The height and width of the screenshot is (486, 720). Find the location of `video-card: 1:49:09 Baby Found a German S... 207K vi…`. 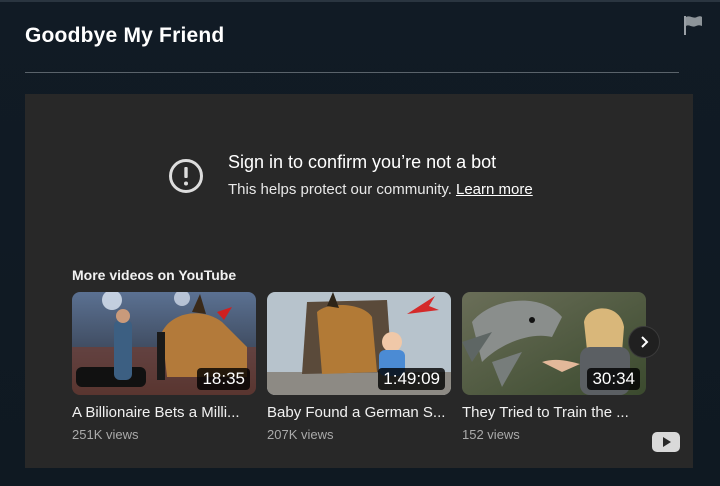

video-card: 1:49:09 Baby Found a German S... 207K vi… is located at coordinates (359, 367).